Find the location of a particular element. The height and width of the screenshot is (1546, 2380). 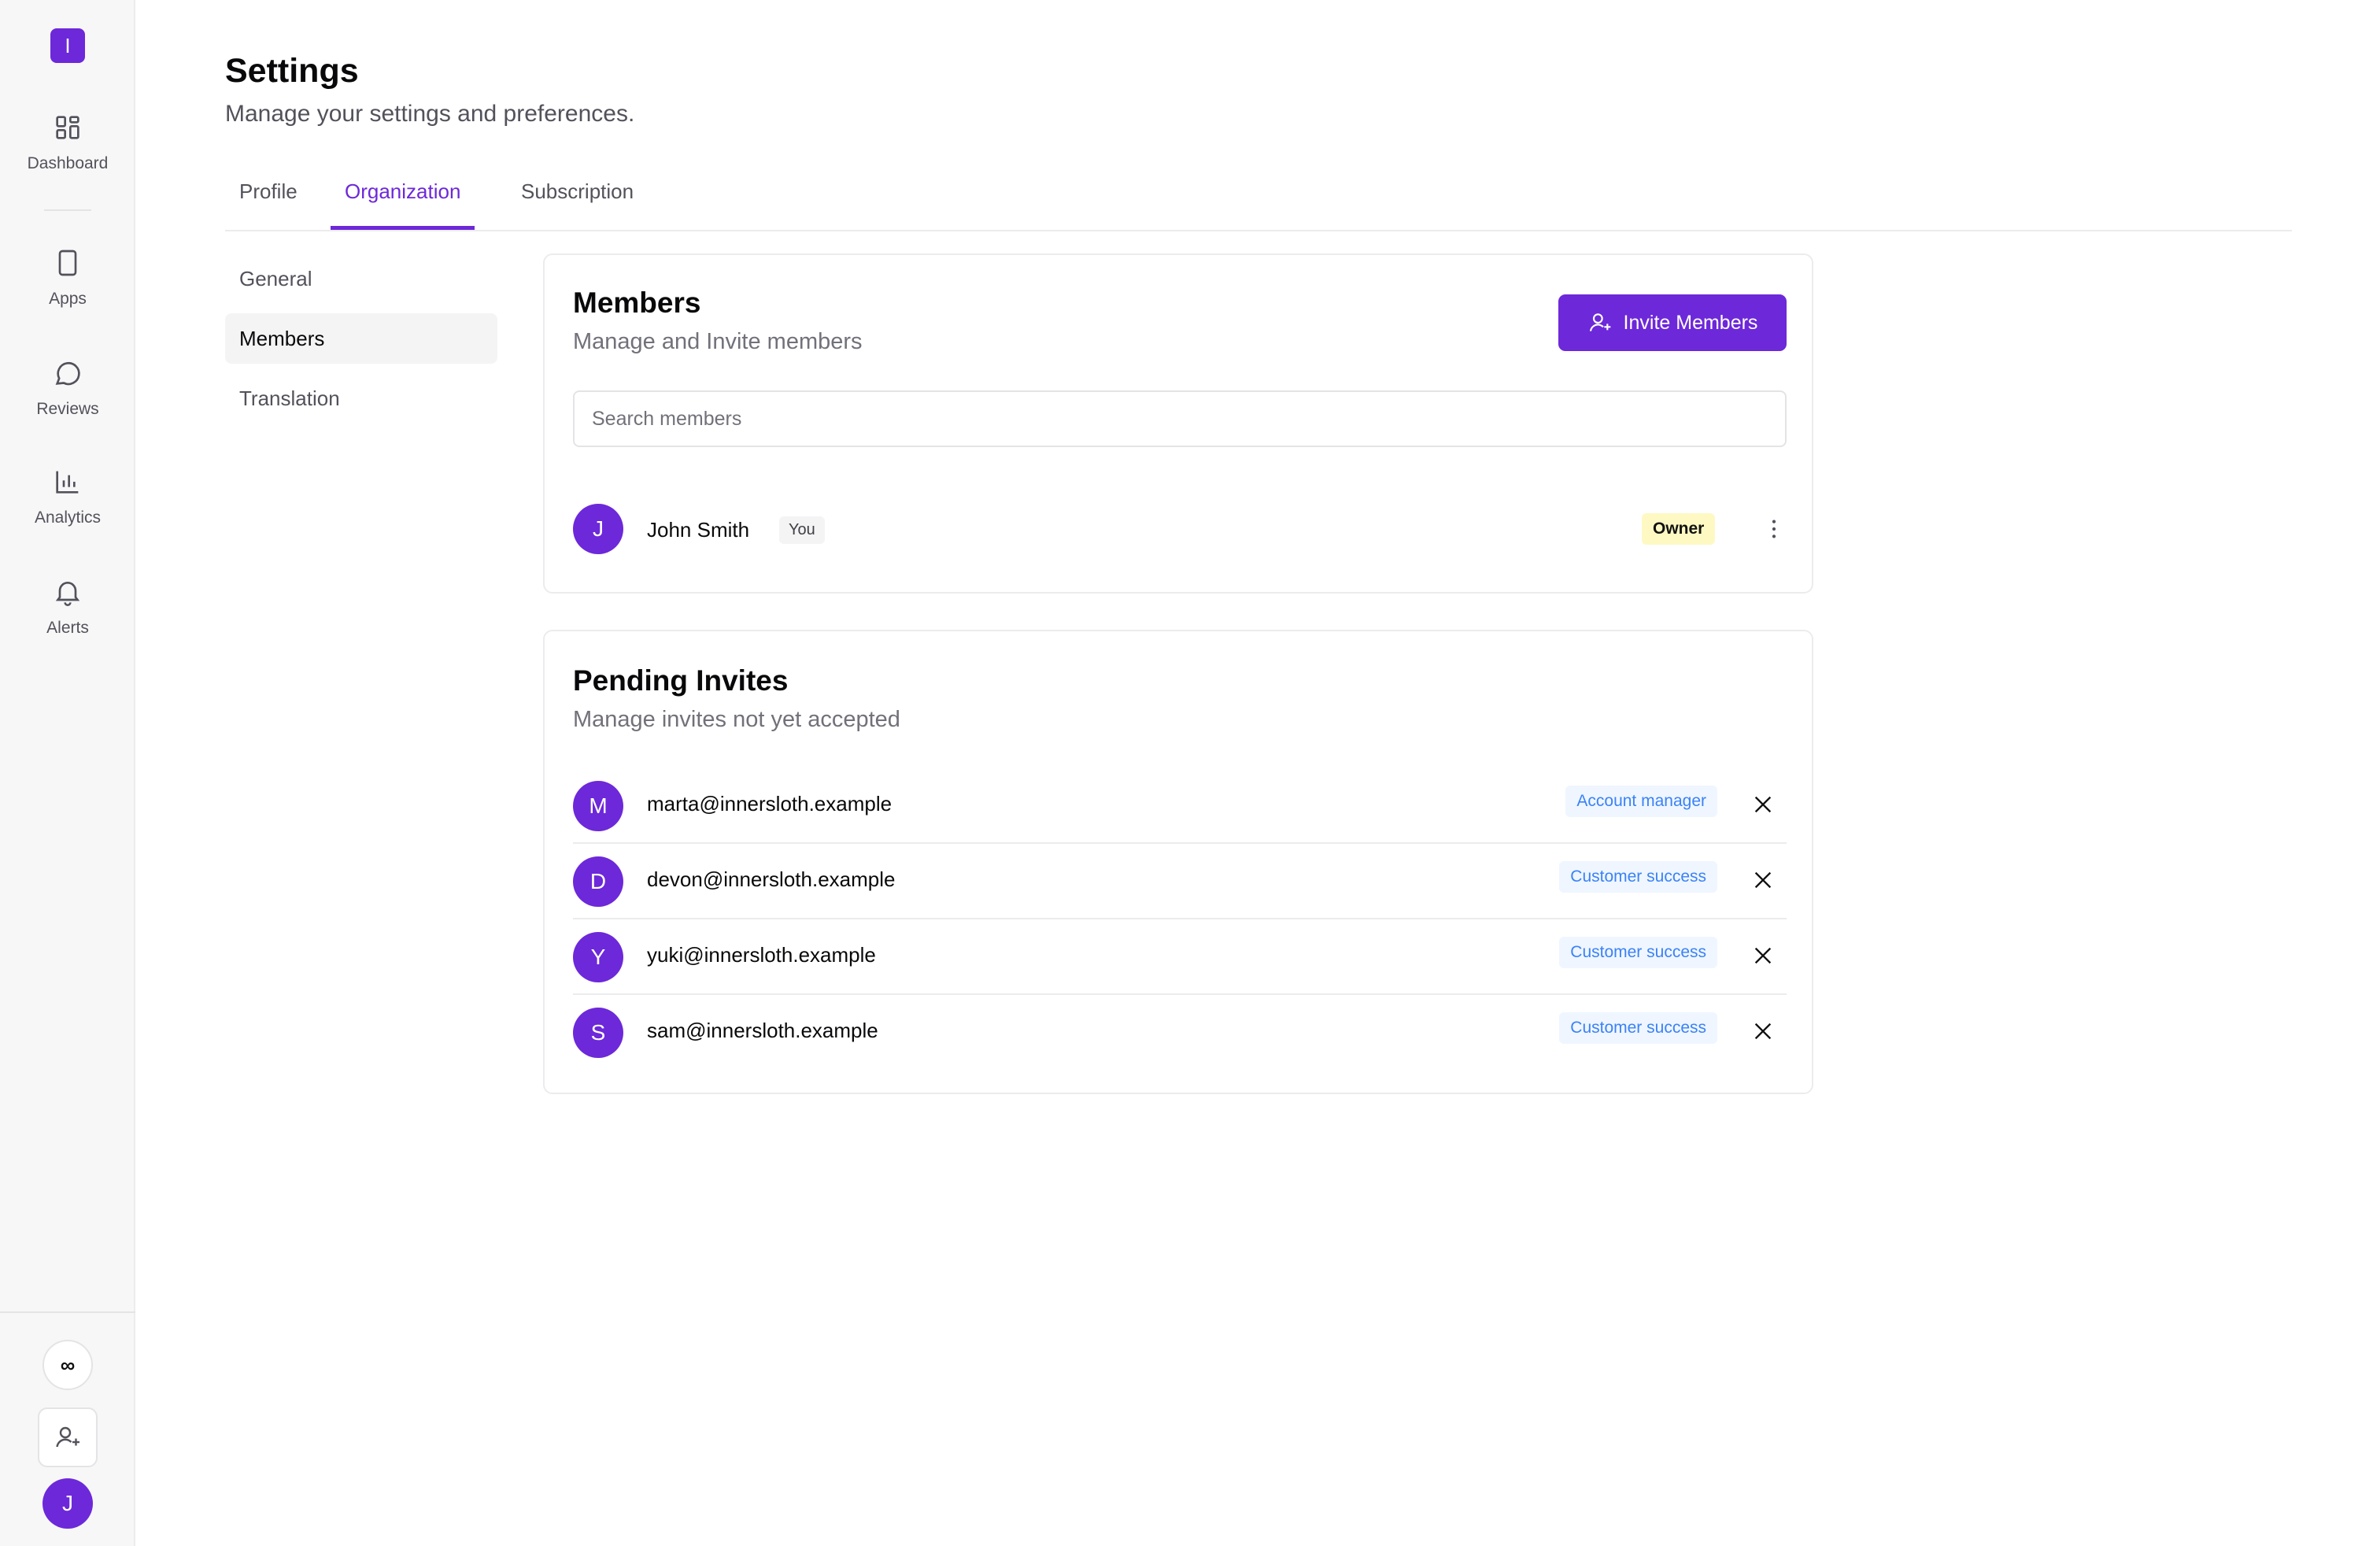

sidebar-item-label: Dashboard is located at coordinates (68, 163).